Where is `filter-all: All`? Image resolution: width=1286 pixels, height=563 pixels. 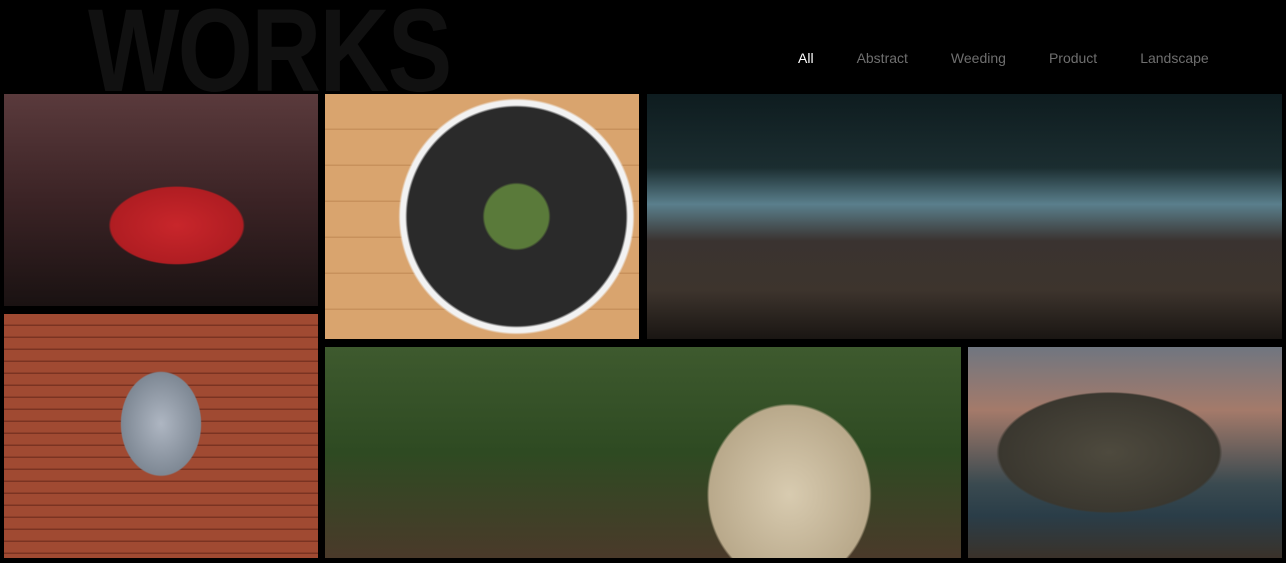
filter-all: All is located at coordinates (806, 58).